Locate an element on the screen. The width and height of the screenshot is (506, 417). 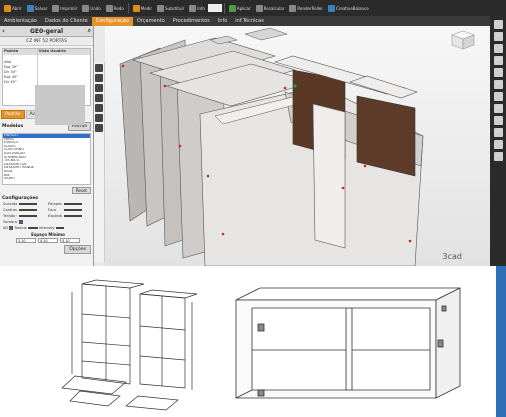
intensity-slider is located at coordinates (59, 228).